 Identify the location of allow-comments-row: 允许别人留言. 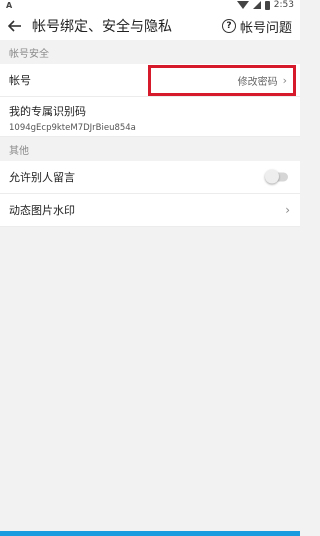
(150, 177).